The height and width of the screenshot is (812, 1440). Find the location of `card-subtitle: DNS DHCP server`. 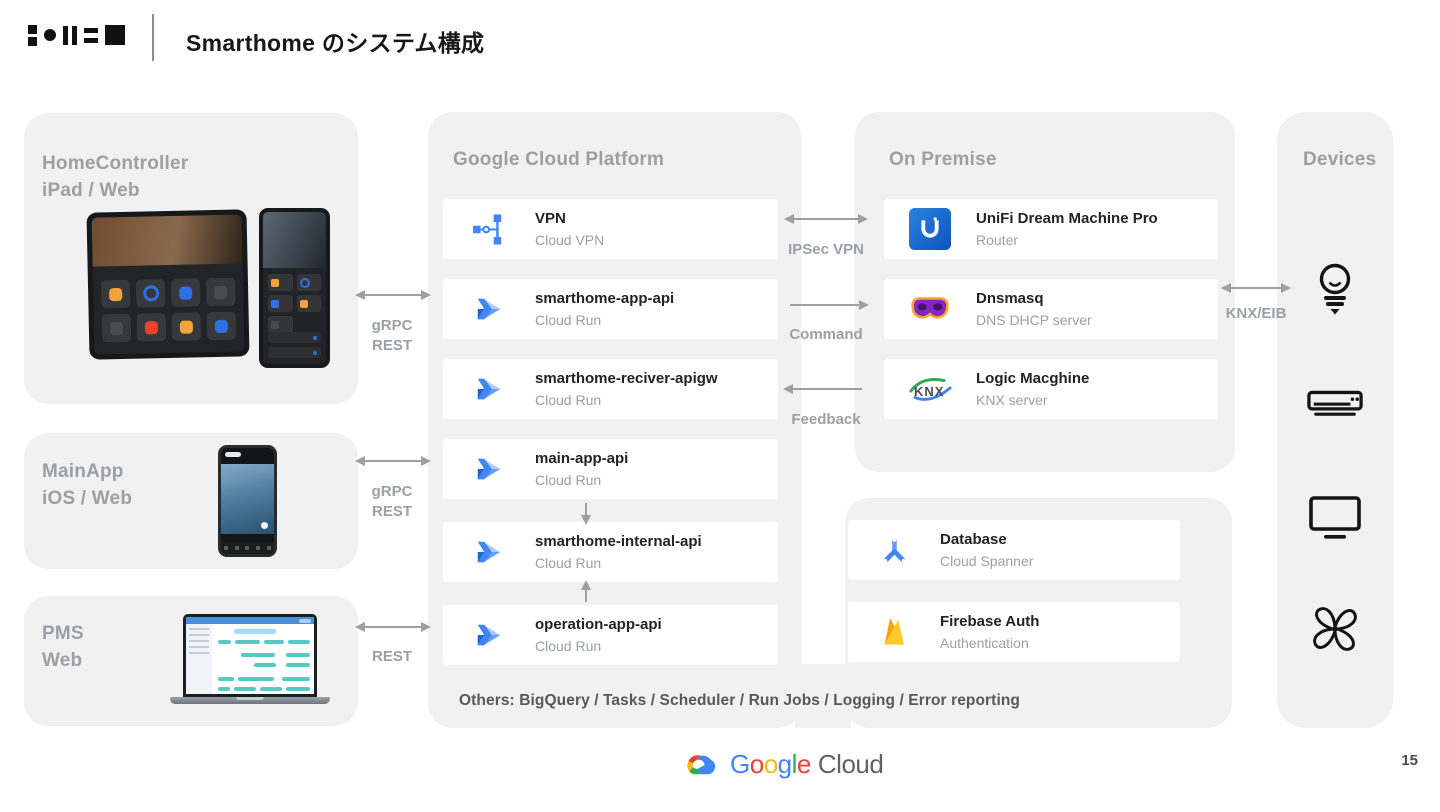

card-subtitle: DNS DHCP server is located at coordinates (1034, 320).